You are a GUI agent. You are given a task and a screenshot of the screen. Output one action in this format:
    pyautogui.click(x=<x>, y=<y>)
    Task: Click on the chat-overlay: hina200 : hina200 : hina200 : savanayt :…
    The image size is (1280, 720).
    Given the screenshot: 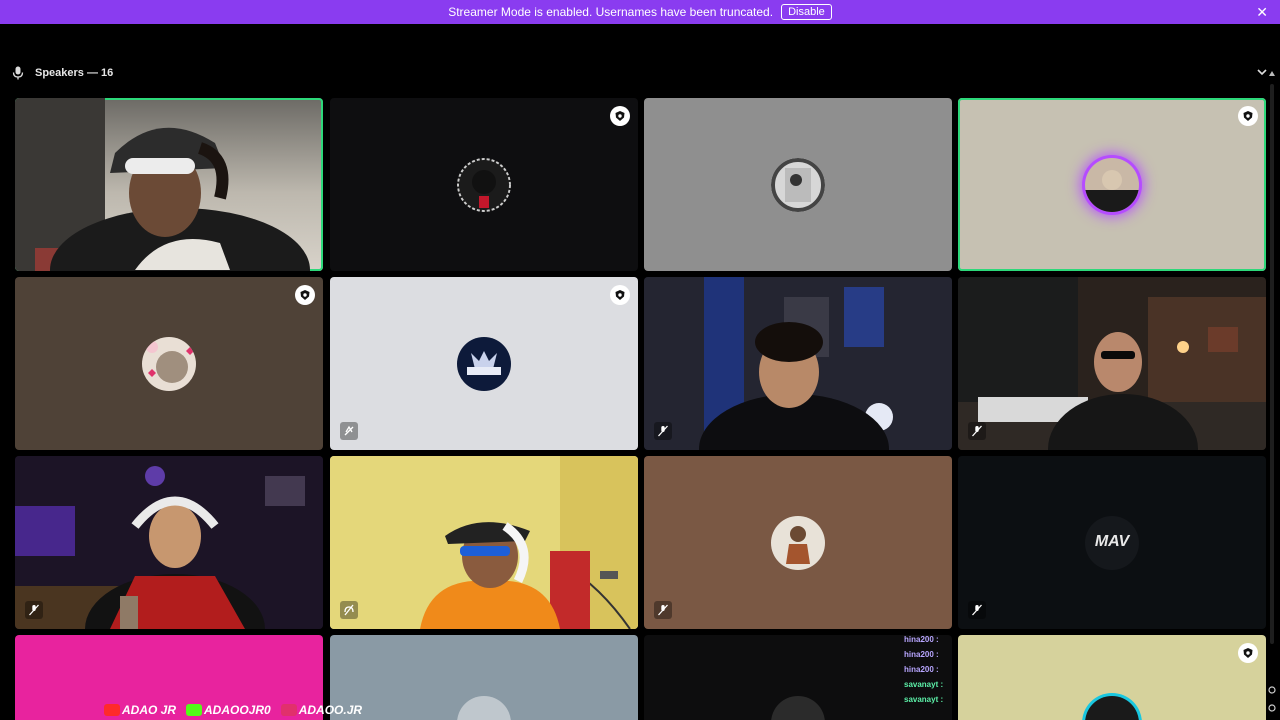 What is the action you would take?
    pyautogui.click(x=932, y=669)
    